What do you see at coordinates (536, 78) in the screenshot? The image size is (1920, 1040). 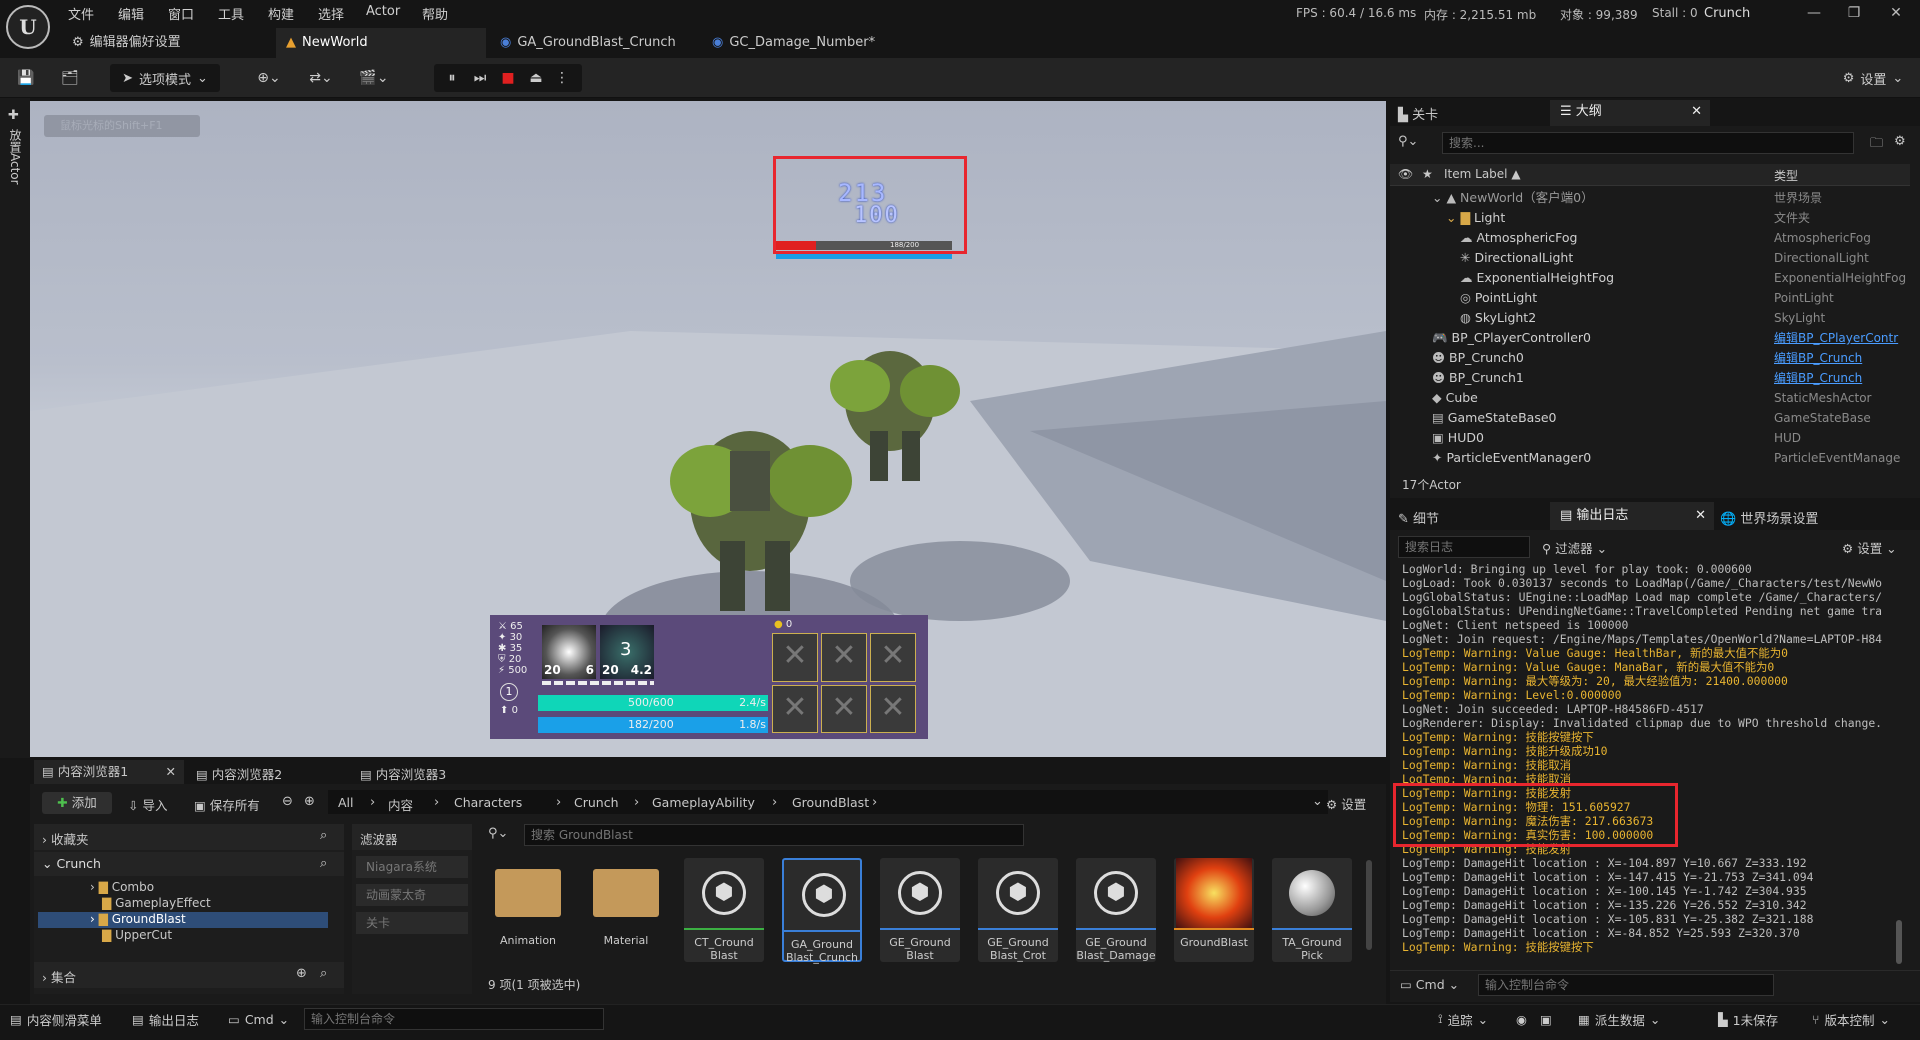 I see `eject-icon: ⏏` at bounding box center [536, 78].